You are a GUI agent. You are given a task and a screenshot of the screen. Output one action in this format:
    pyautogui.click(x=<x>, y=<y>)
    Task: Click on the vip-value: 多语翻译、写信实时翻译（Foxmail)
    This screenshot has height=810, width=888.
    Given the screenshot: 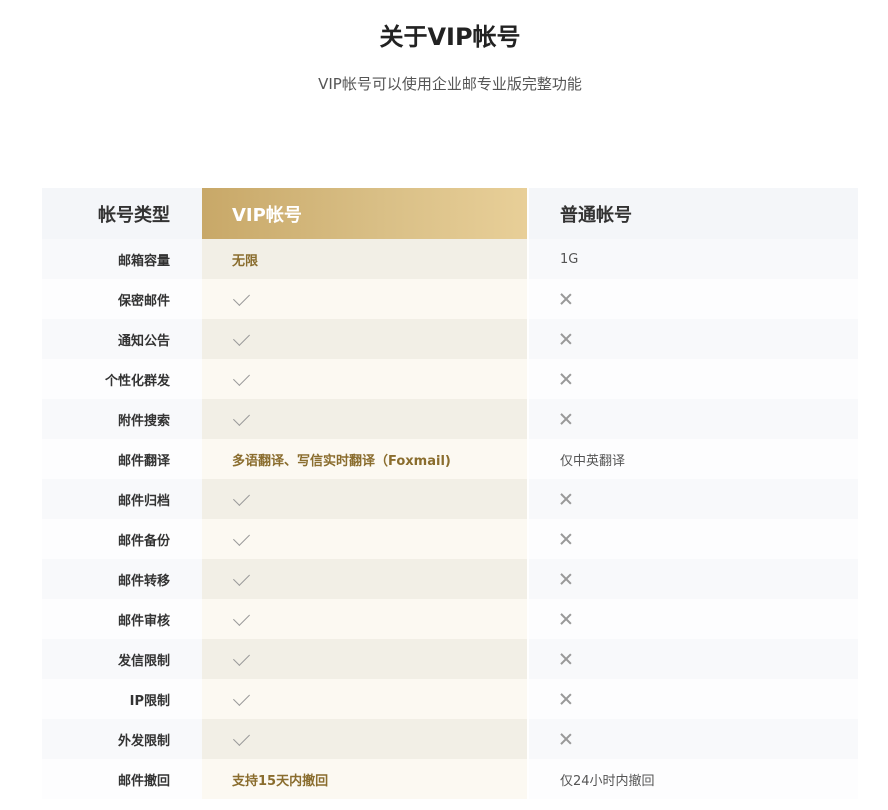 What is the action you would take?
    pyautogui.click(x=365, y=459)
    